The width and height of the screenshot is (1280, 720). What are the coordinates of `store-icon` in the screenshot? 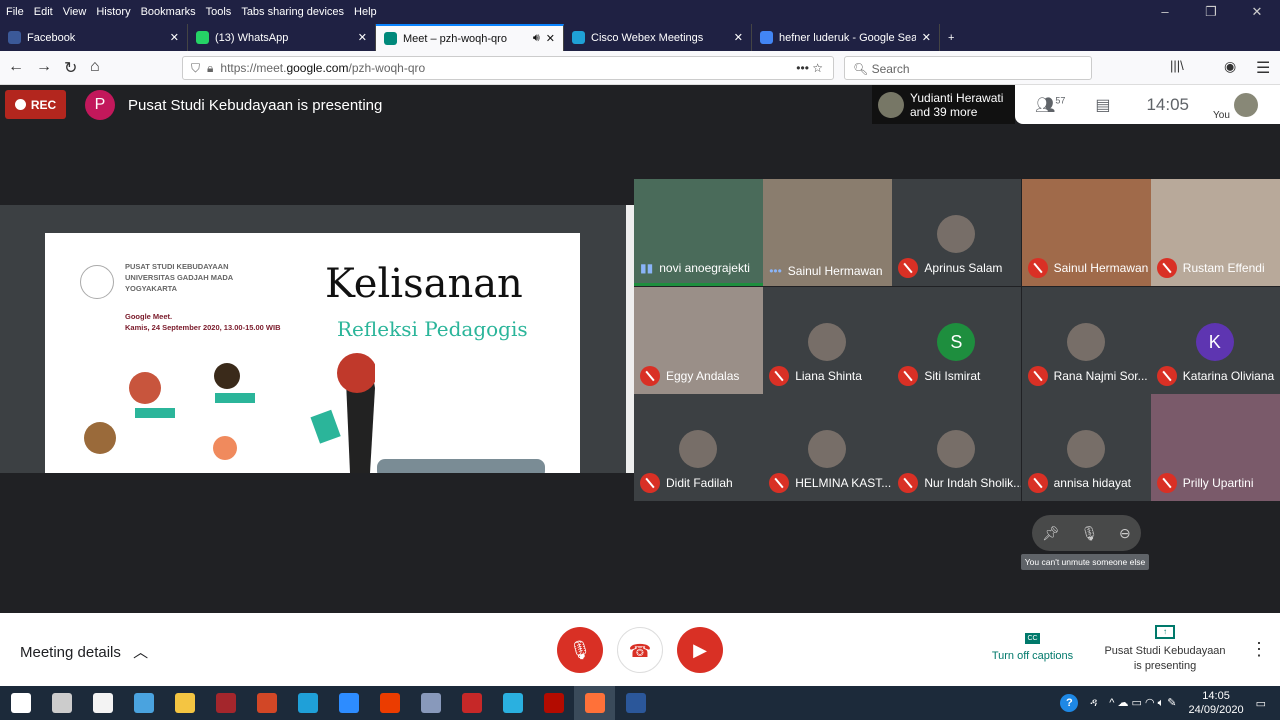 It's located at (102, 703).